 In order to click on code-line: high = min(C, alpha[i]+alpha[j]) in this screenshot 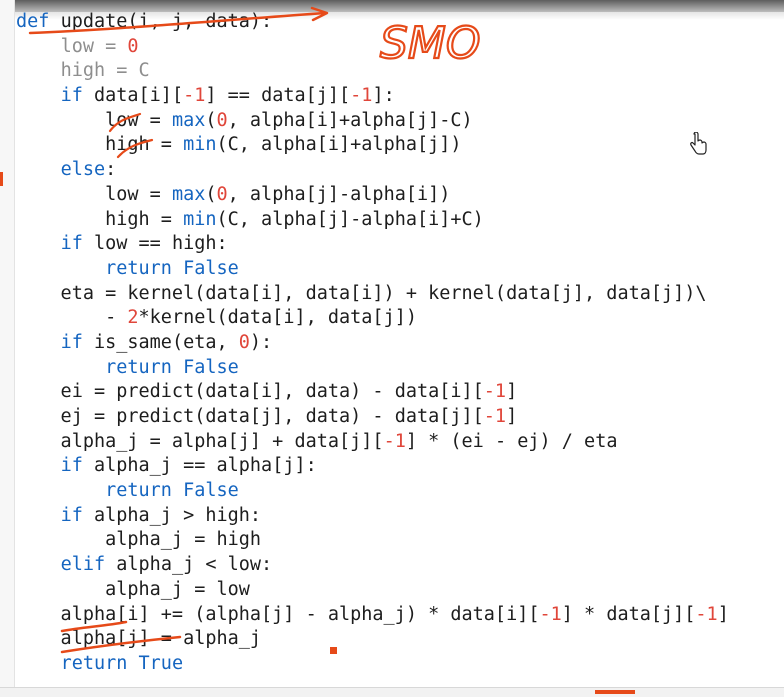, I will do `click(372, 145)`.